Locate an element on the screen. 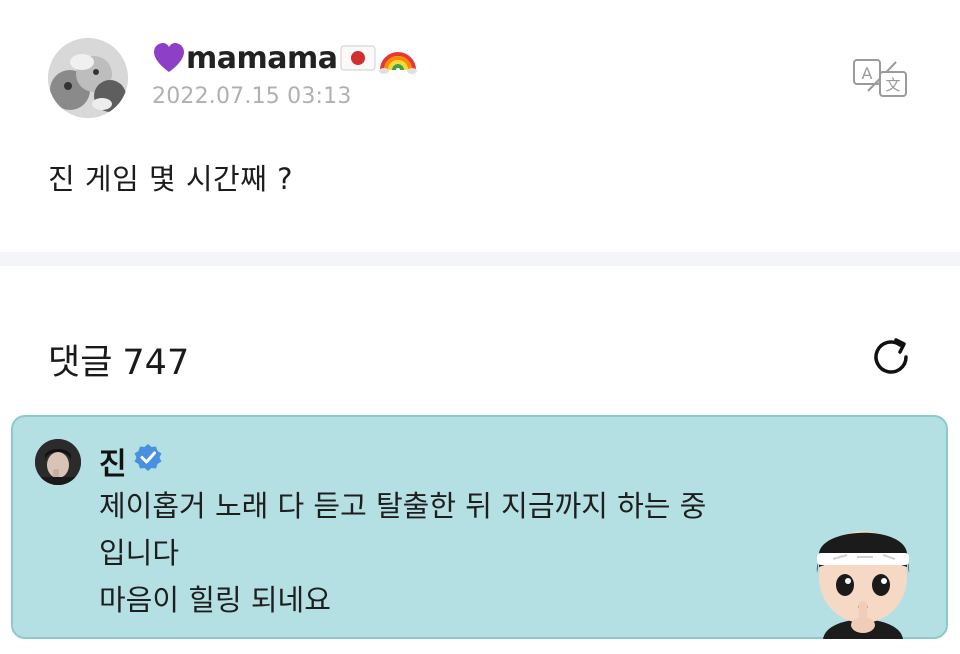 This screenshot has width=960, height=654. character-sticker is located at coordinates (863, 576).